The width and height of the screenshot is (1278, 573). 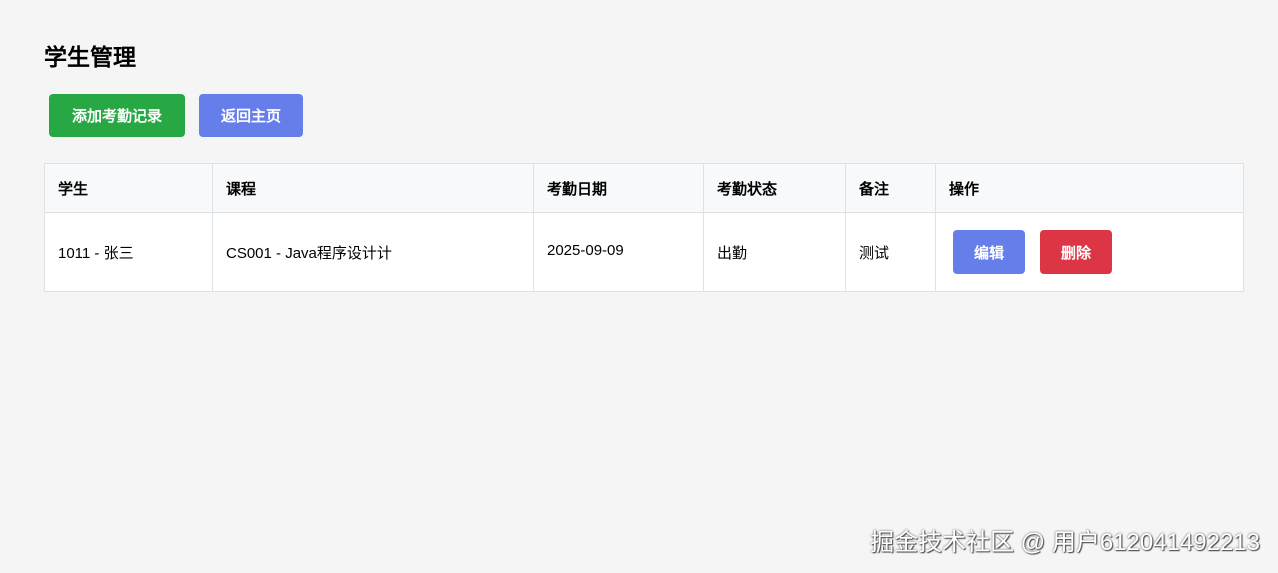 I want to click on header-actions: 操作, so click(x=1089, y=188).